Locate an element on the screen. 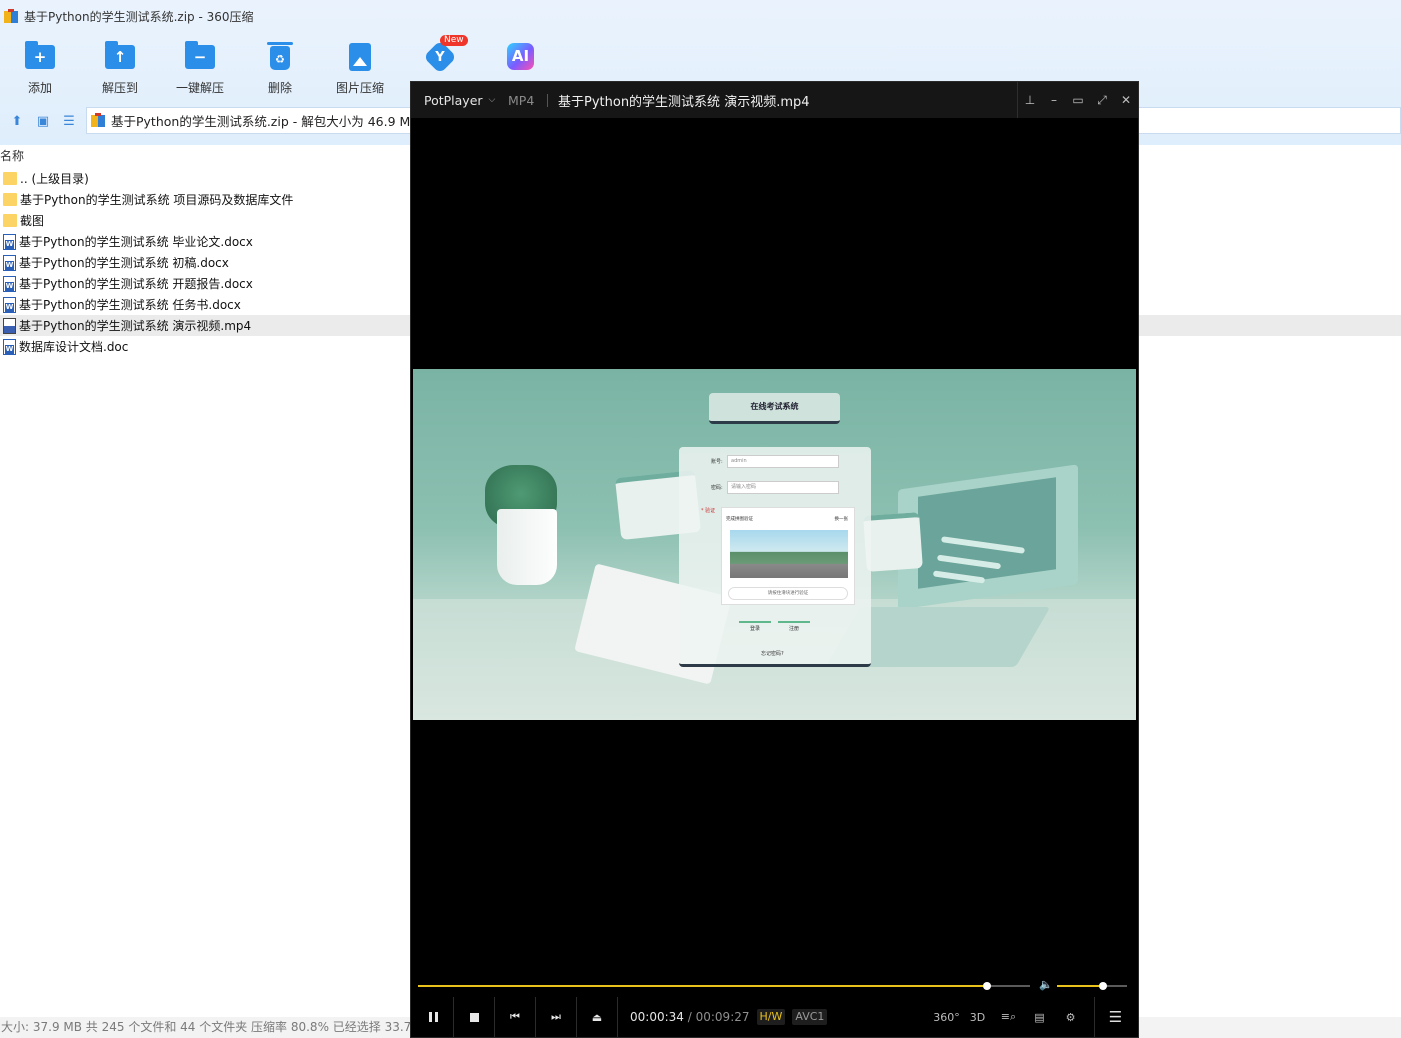 This screenshot has width=1401, height=1038. file-name: 基于Python的学生测试系统 任务书.docx is located at coordinates (130, 305).